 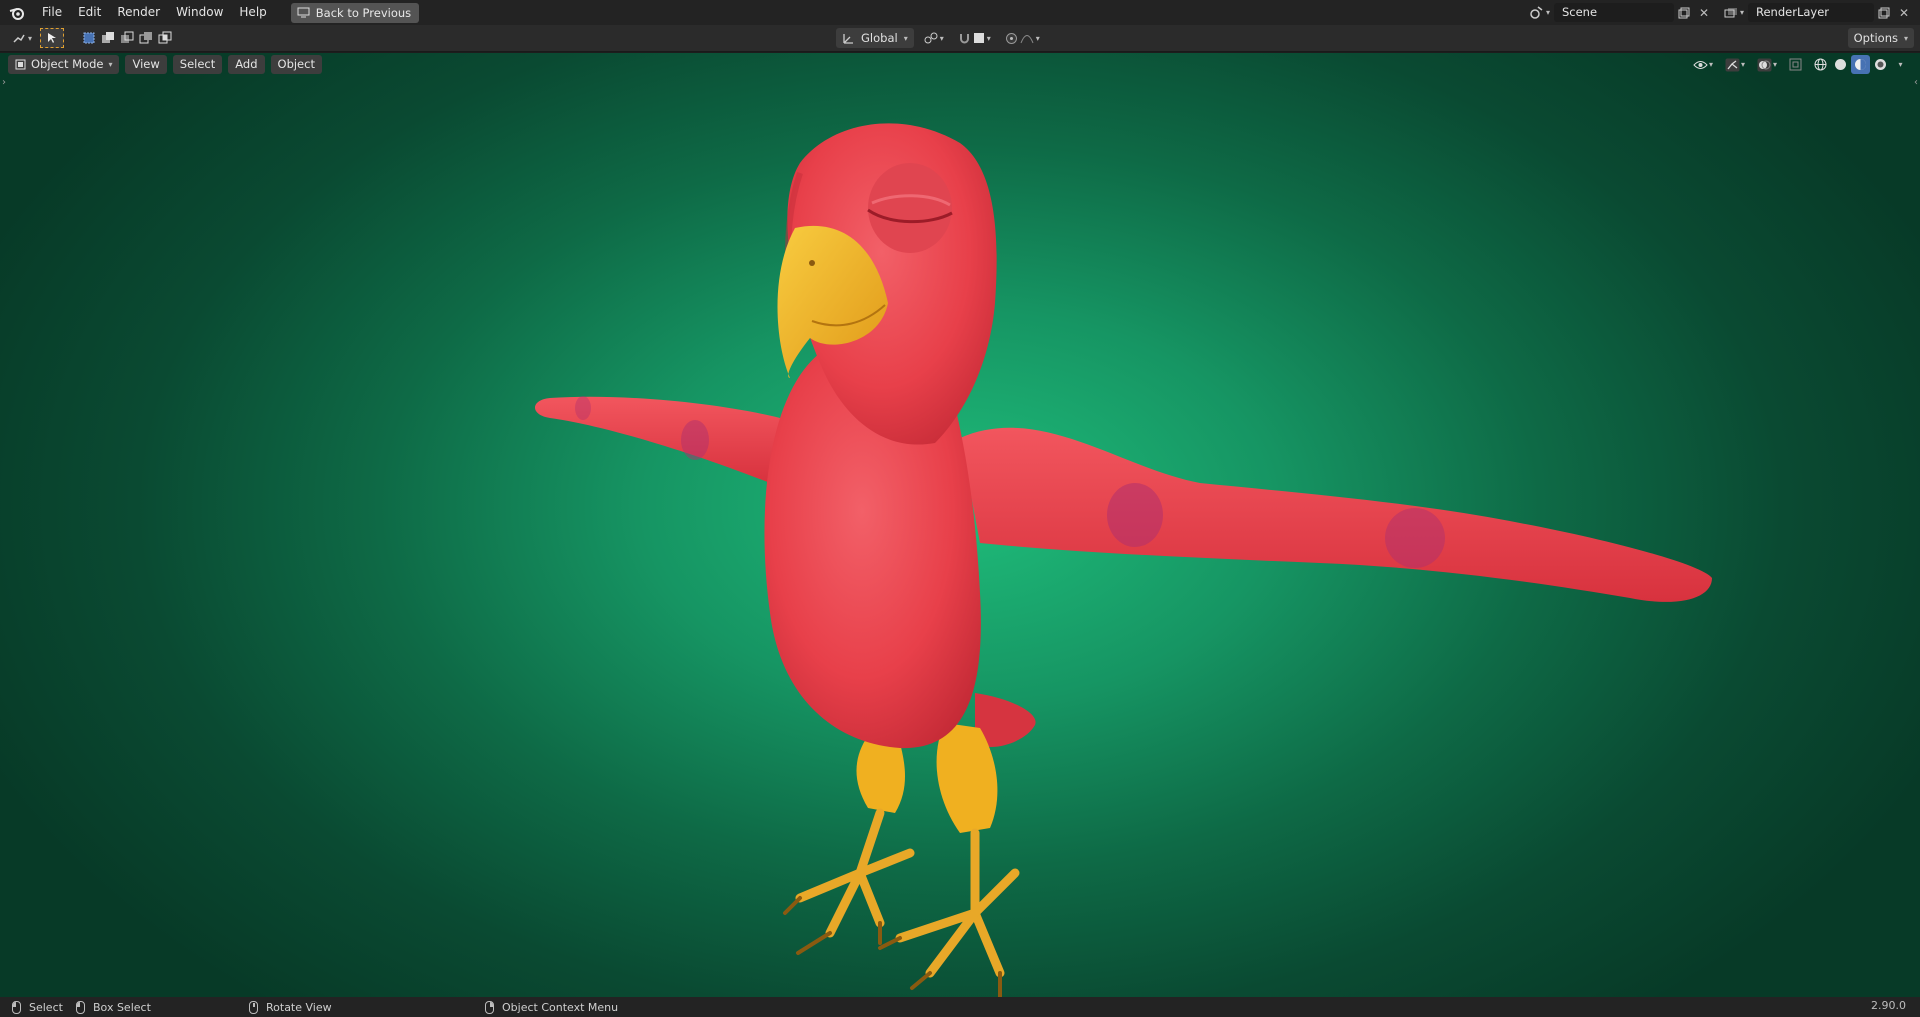 What do you see at coordinates (127, 38) in the screenshot?
I see `select-subtract-mode-icon` at bounding box center [127, 38].